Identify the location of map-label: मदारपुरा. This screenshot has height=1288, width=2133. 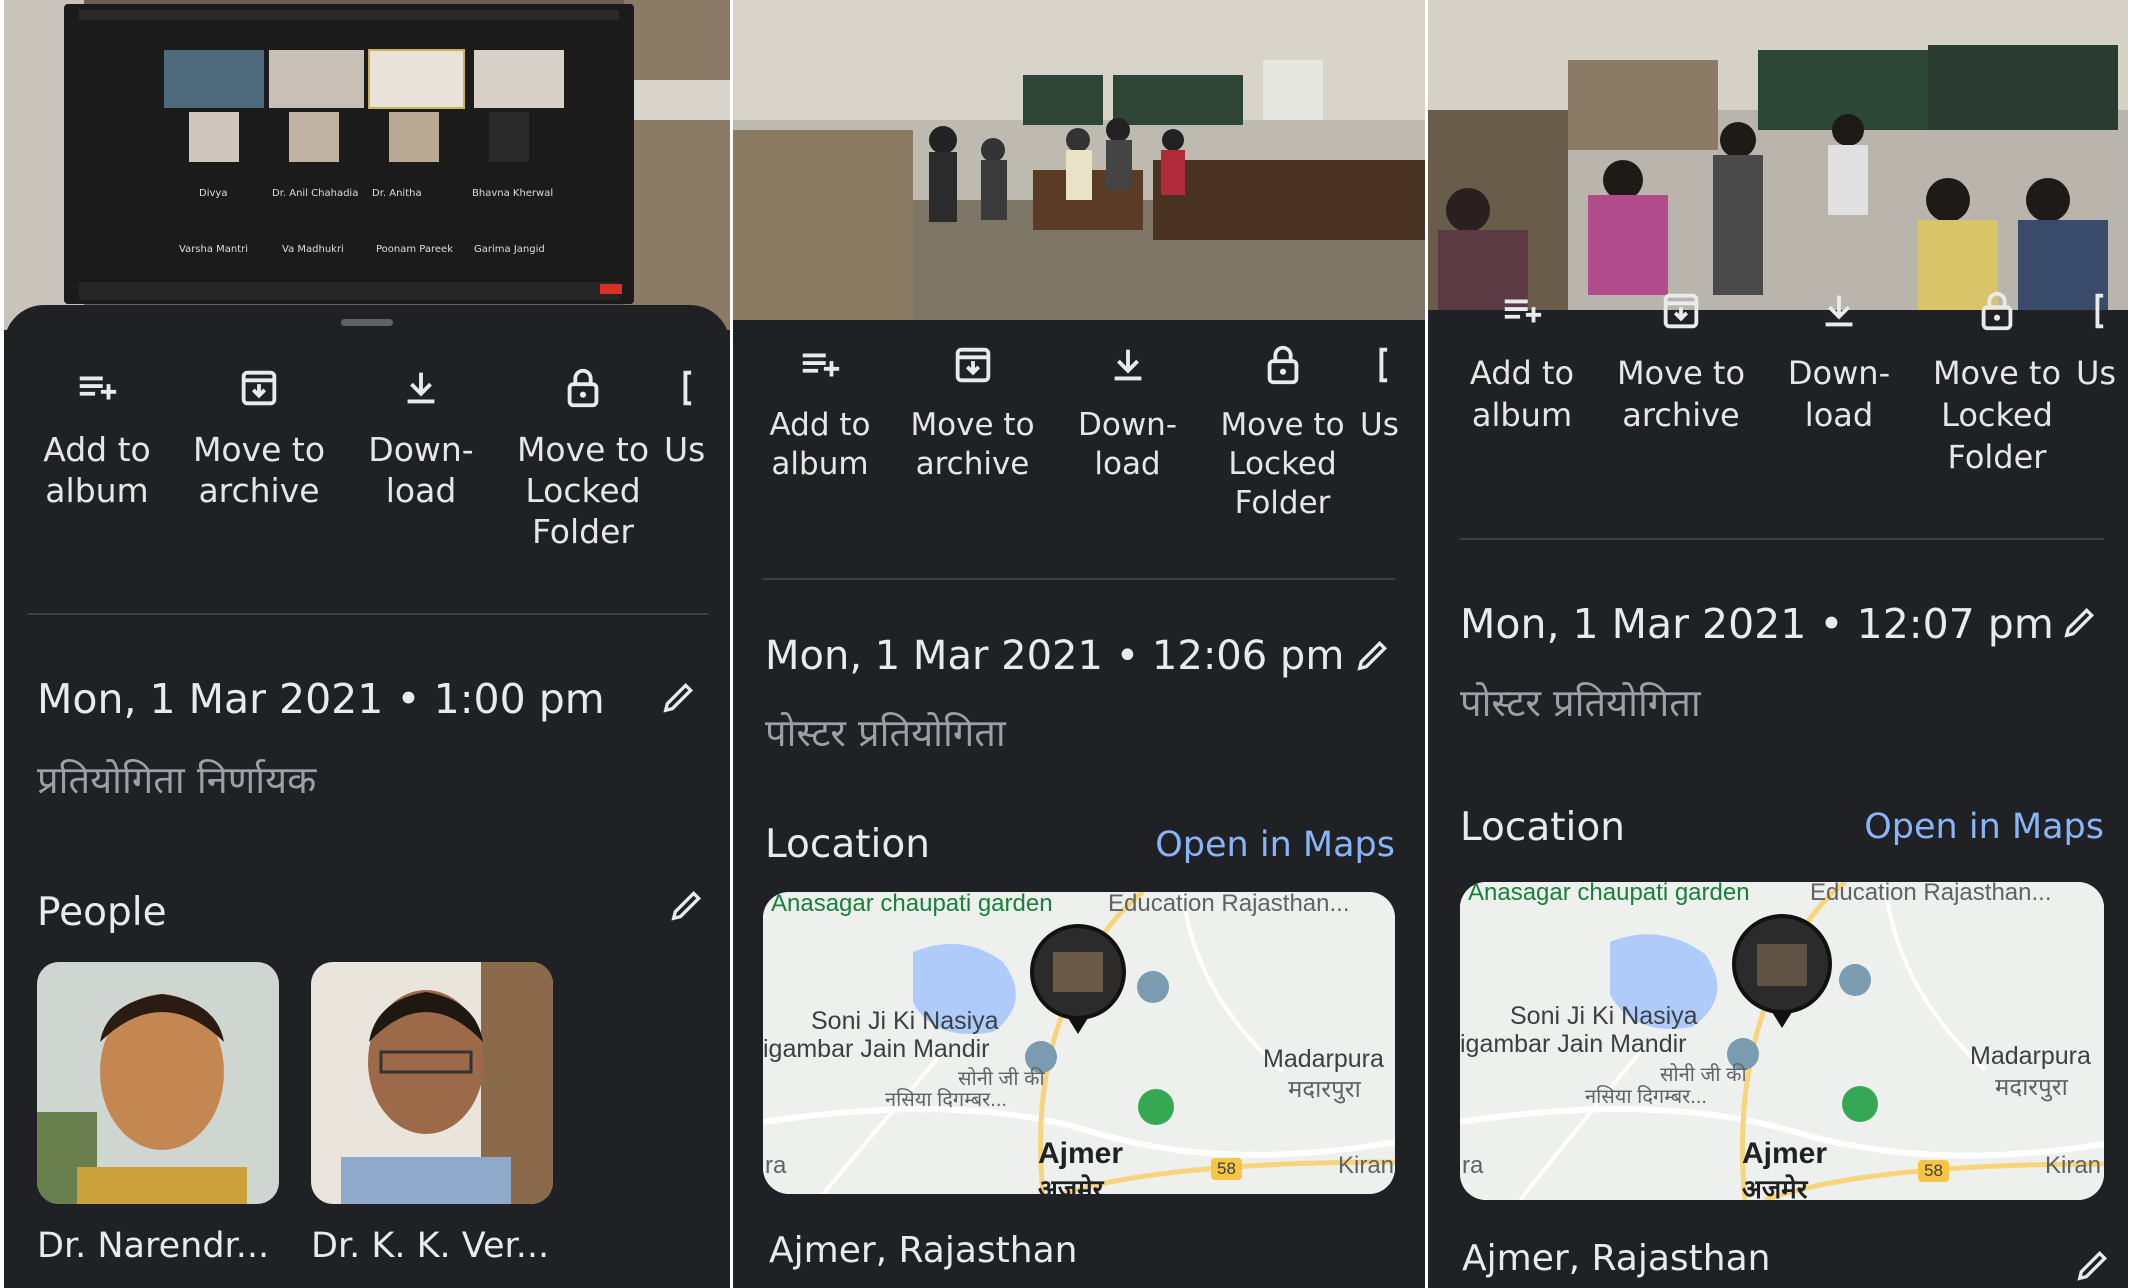
(1324, 1089).